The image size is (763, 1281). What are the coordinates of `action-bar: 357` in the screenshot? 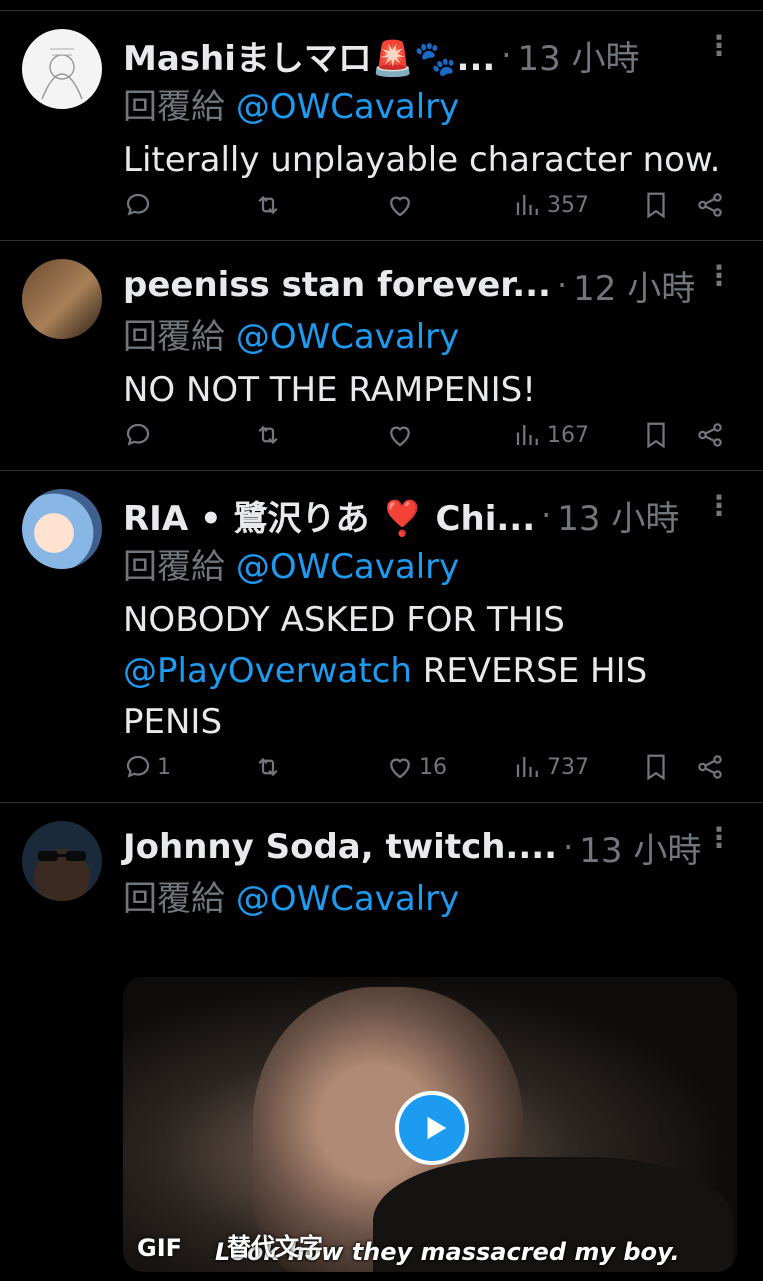 It's located at (425, 205).